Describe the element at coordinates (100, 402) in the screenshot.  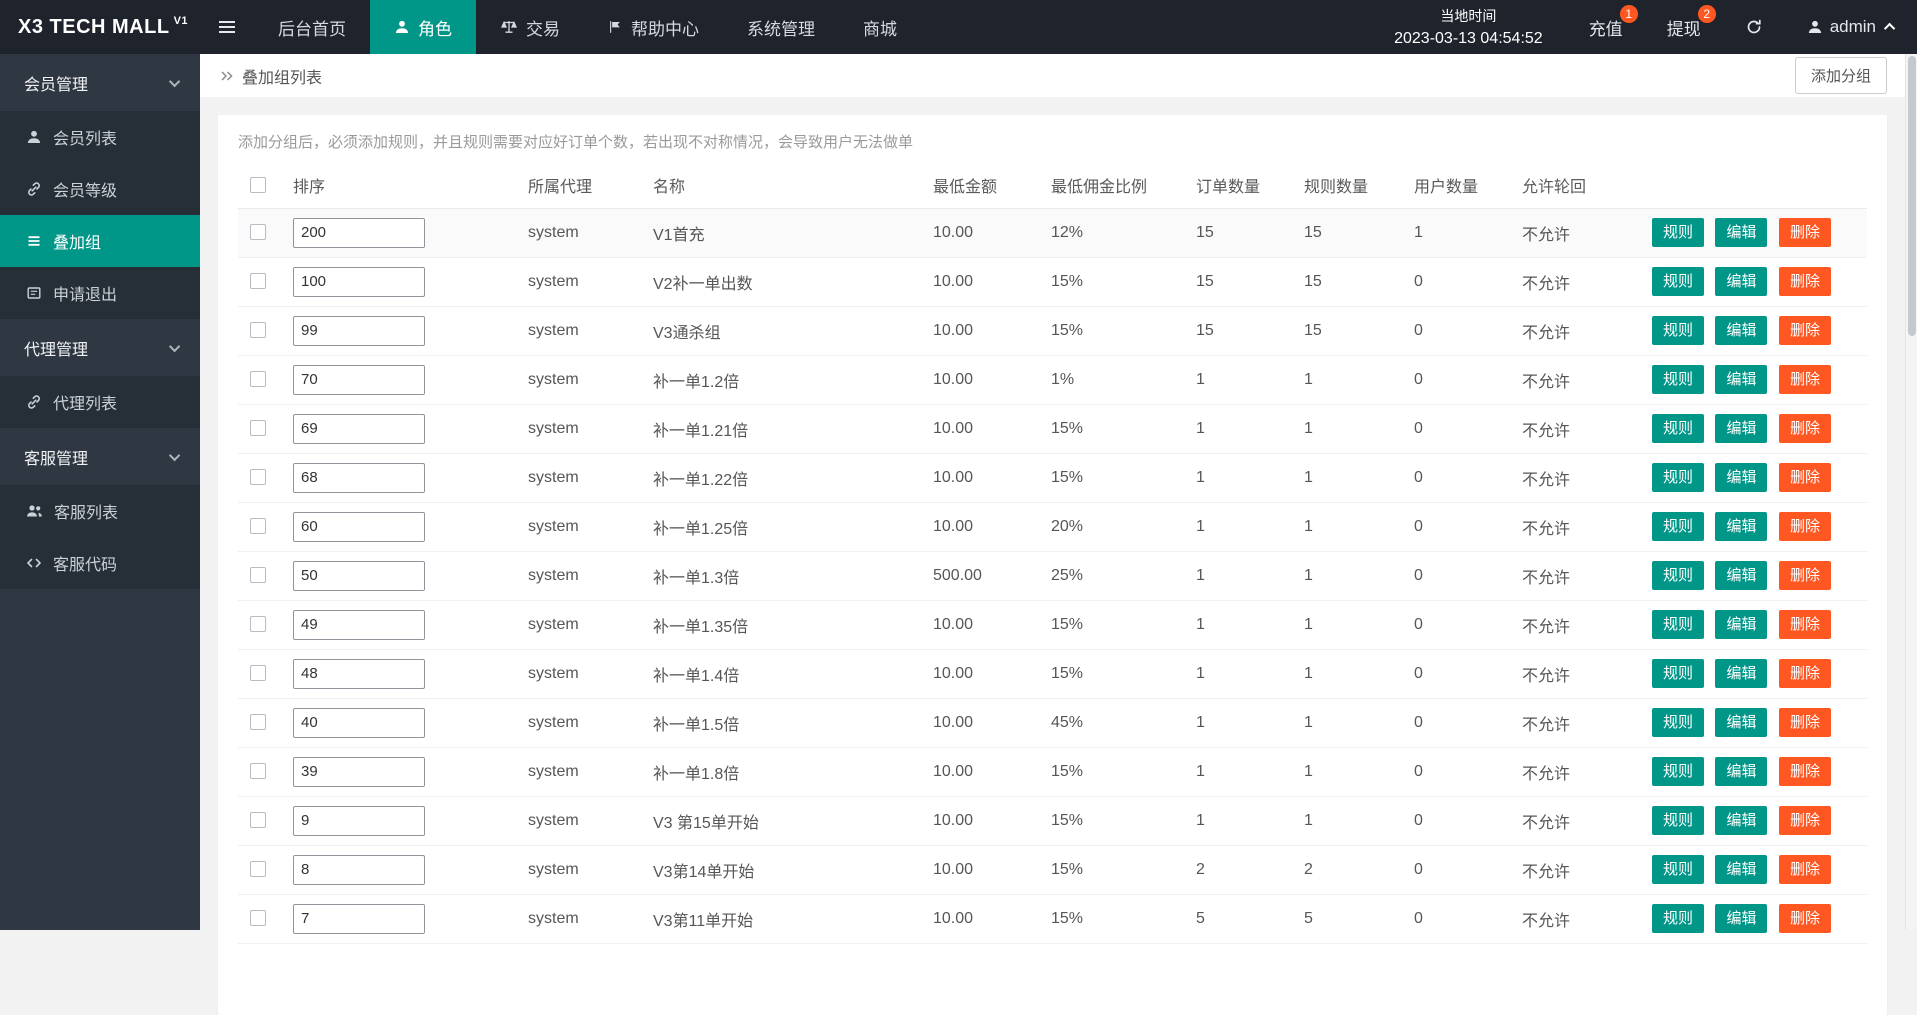
I see `sidebar-item-agent-list: 代理列表` at that location.